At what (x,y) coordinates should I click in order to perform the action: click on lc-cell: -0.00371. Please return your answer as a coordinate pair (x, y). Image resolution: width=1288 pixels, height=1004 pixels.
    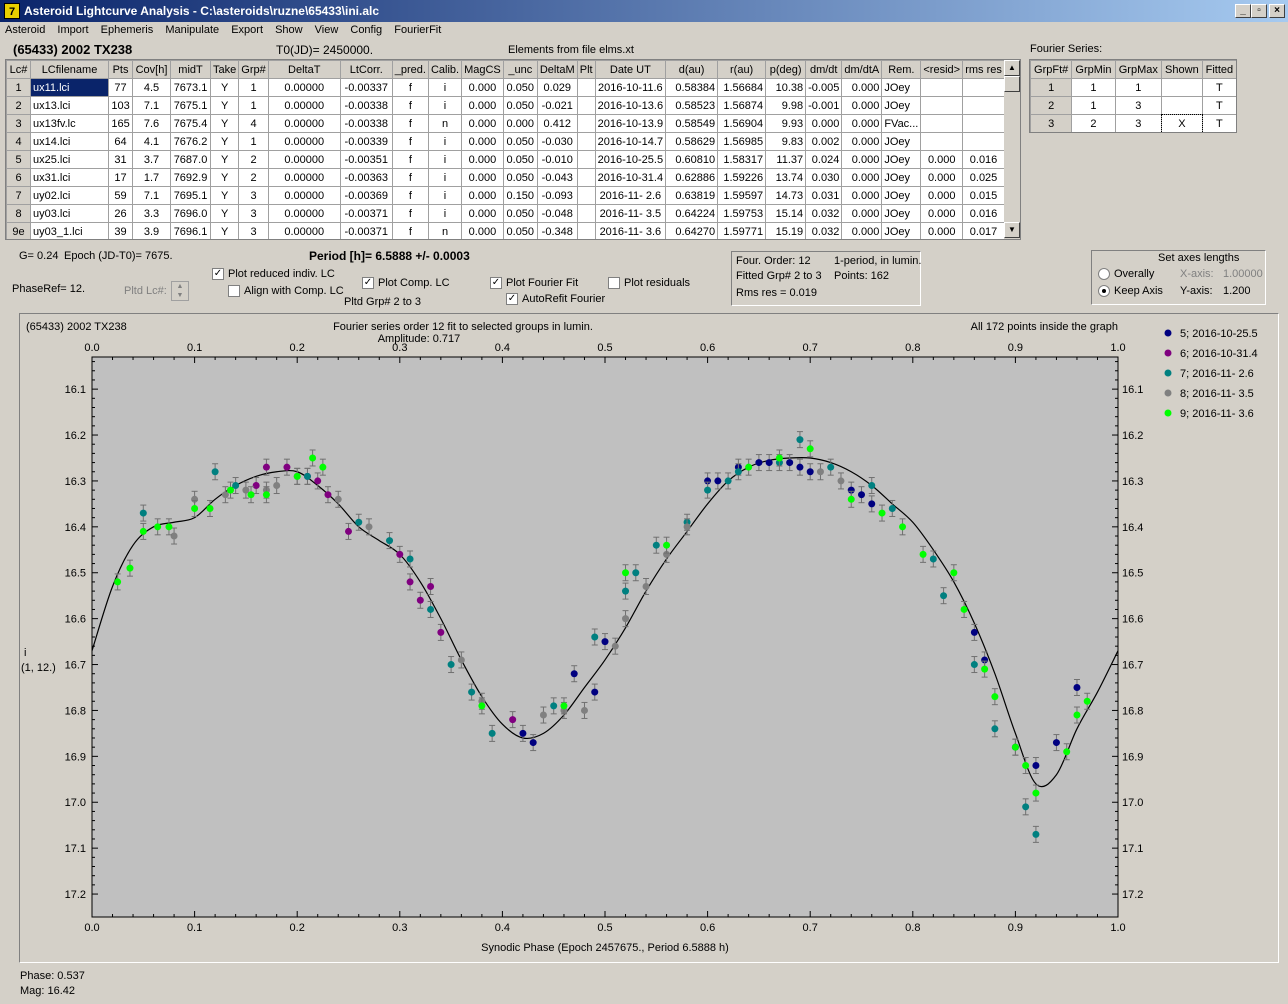
    Looking at the image, I should click on (366, 230).